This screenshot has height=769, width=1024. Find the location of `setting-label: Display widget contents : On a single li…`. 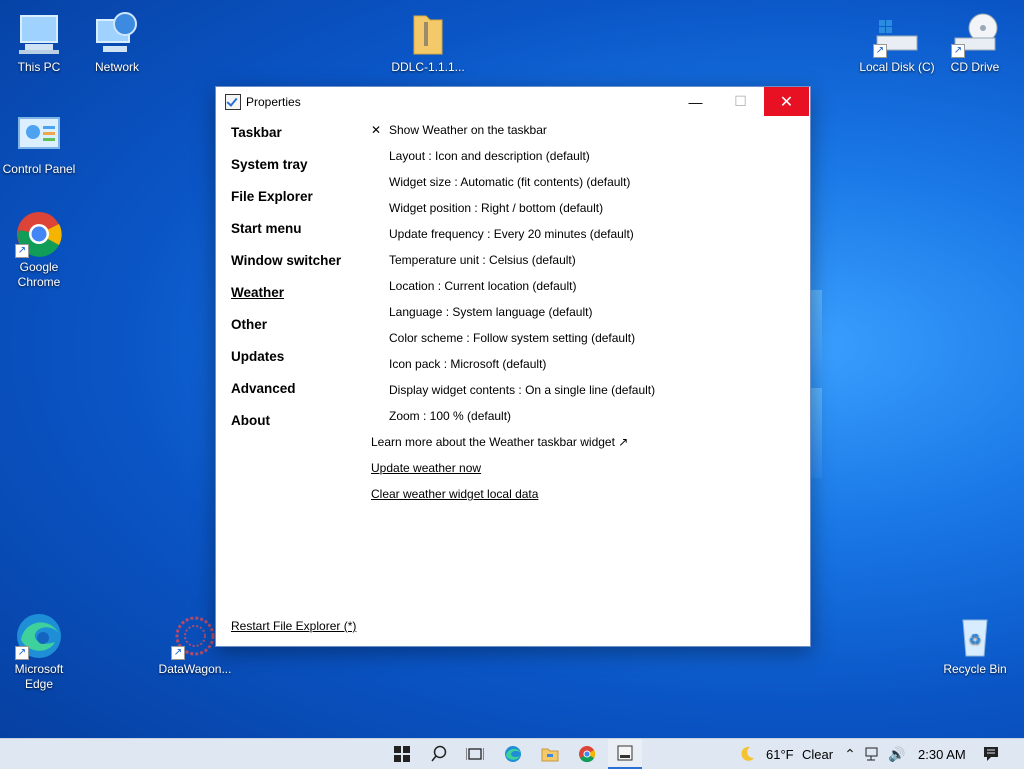

setting-label: Display widget contents : On a single li… is located at coordinates (522, 390).